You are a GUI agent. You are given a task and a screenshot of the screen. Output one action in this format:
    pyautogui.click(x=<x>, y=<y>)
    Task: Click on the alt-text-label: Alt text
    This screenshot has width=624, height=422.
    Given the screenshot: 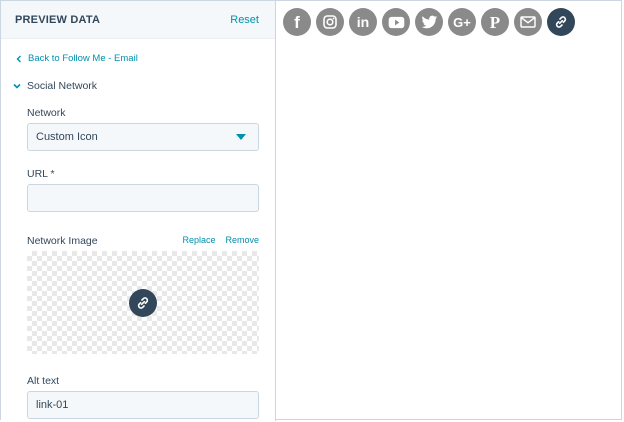 What is the action you would take?
    pyautogui.click(x=43, y=381)
    